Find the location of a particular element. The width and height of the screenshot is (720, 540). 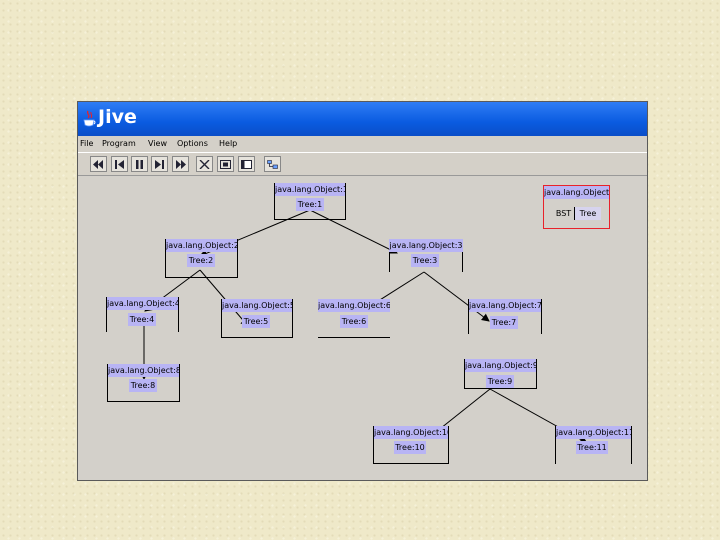

field-label: Tree:10 is located at coordinates (410, 447).